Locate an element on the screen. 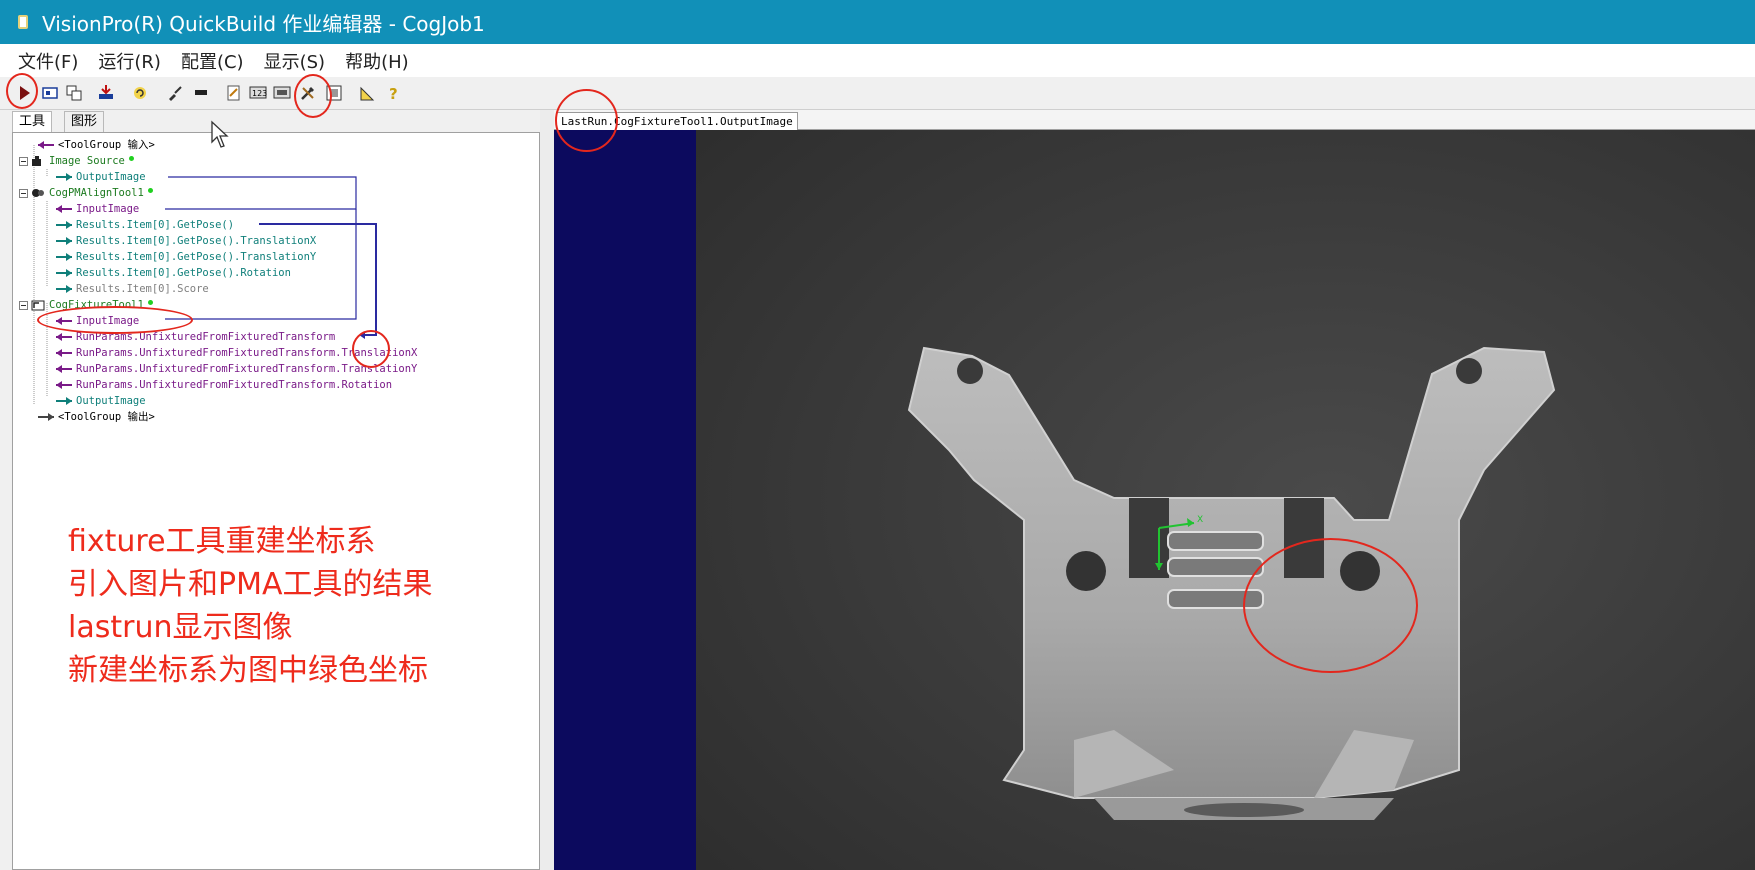  grid-icon: 123 is located at coordinates (258, 93).